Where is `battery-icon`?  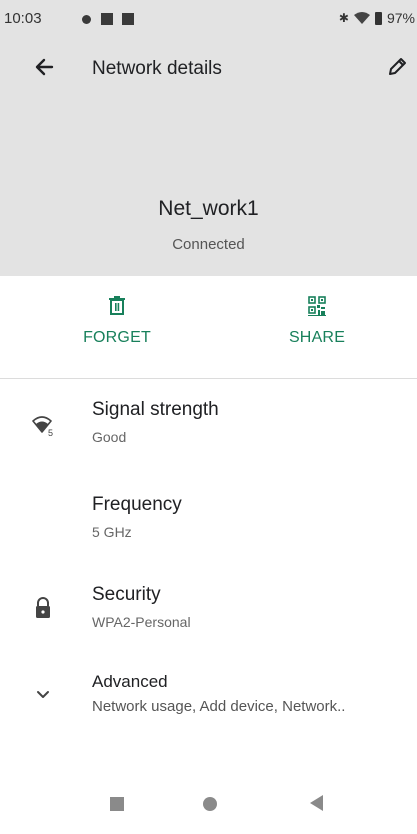
battery-icon is located at coordinates (378, 18).